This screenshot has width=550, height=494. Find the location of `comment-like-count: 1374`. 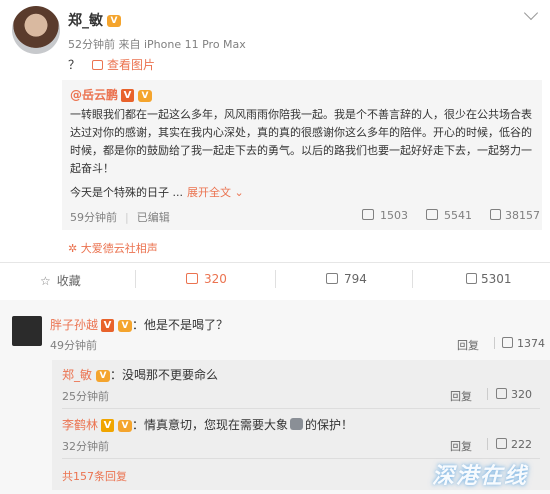

comment-like-count: 1374 is located at coordinates (531, 343).